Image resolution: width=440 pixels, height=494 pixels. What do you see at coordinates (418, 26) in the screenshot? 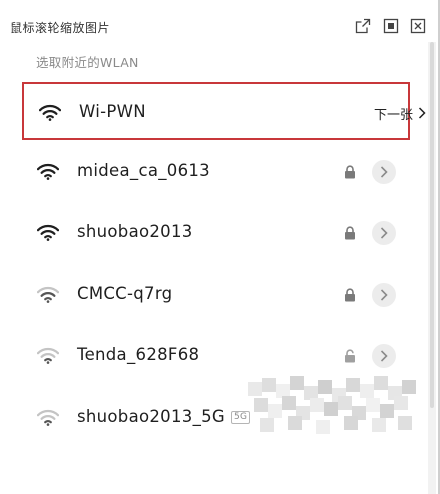
I see `close-icon` at bounding box center [418, 26].